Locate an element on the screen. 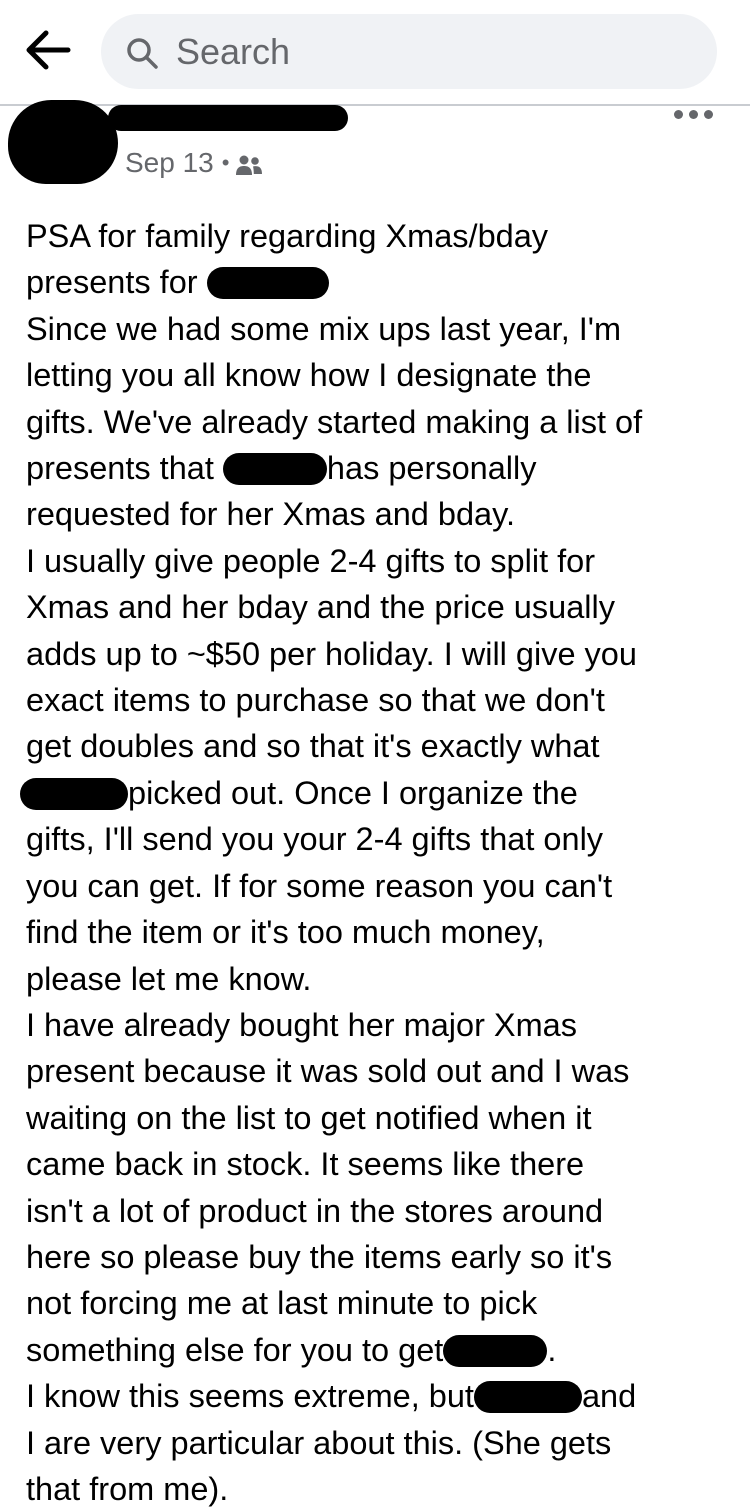 The image size is (750, 1512). post-line: PSA for family regarding Xmas/bday is located at coordinates (287, 236).